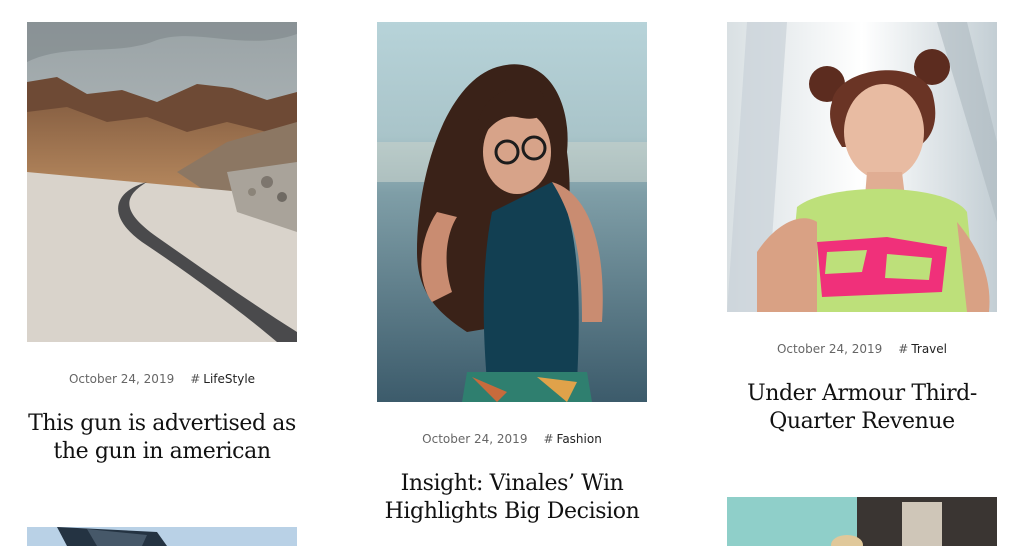  I want to click on post-meta: October 24, 2019 # LifeStyle, so click(162, 379).